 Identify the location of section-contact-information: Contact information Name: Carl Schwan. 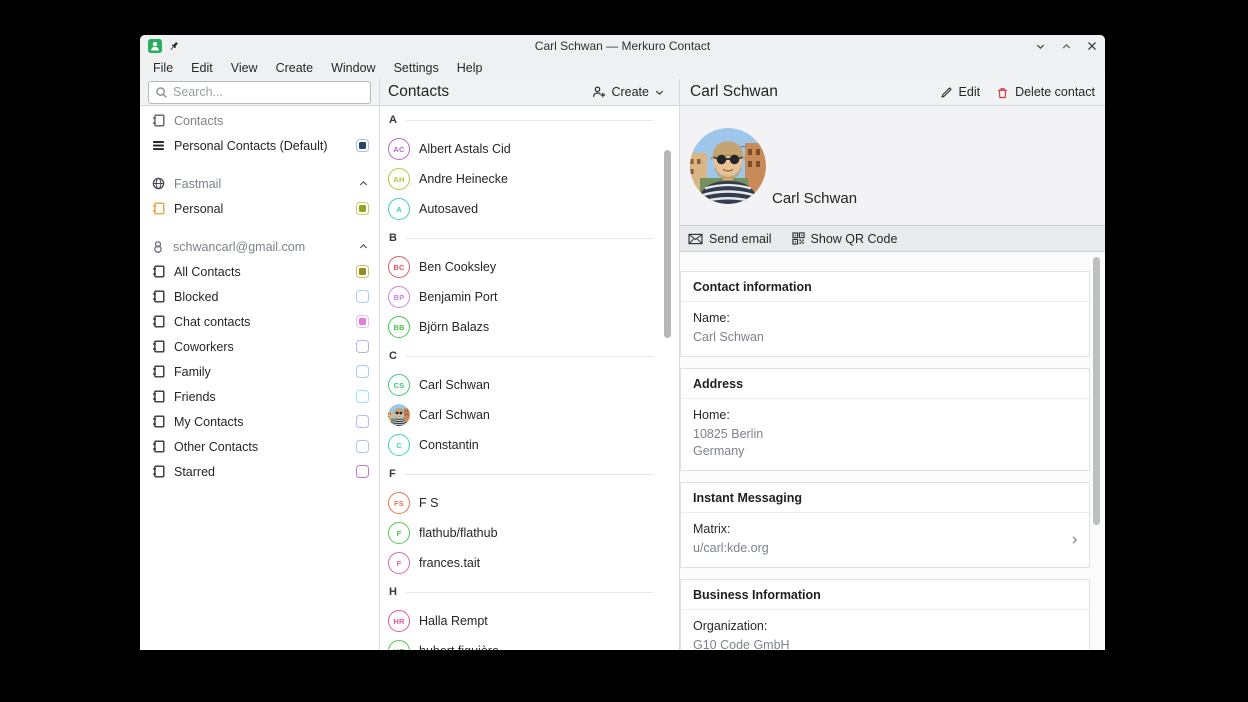
(885, 314).